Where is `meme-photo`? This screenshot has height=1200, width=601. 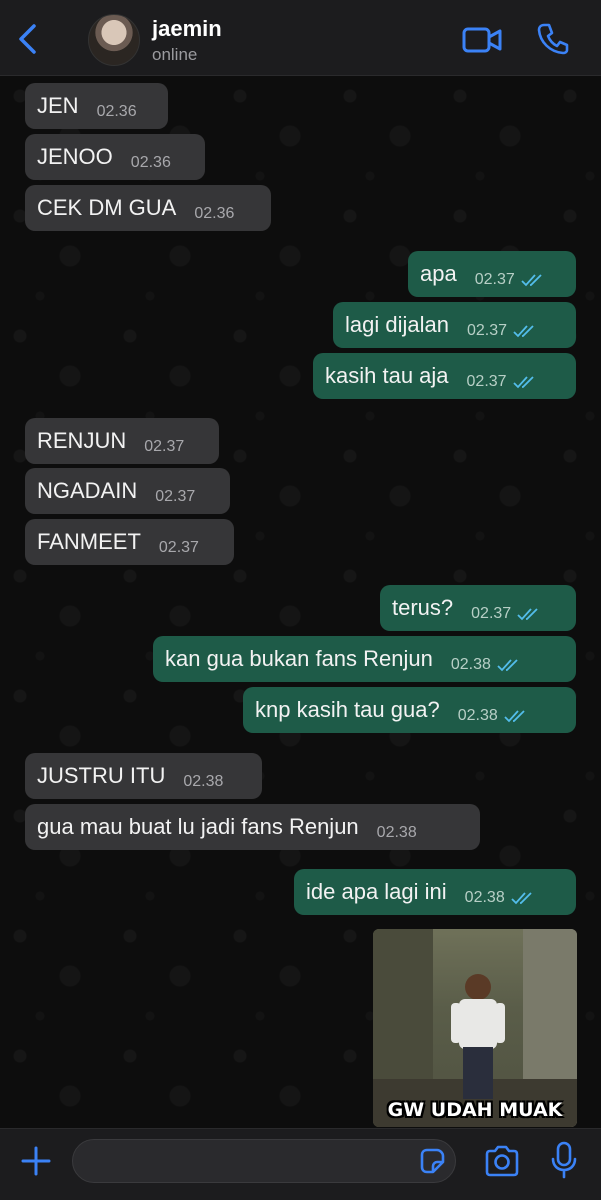 meme-photo is located at coordinates (475, 1028).